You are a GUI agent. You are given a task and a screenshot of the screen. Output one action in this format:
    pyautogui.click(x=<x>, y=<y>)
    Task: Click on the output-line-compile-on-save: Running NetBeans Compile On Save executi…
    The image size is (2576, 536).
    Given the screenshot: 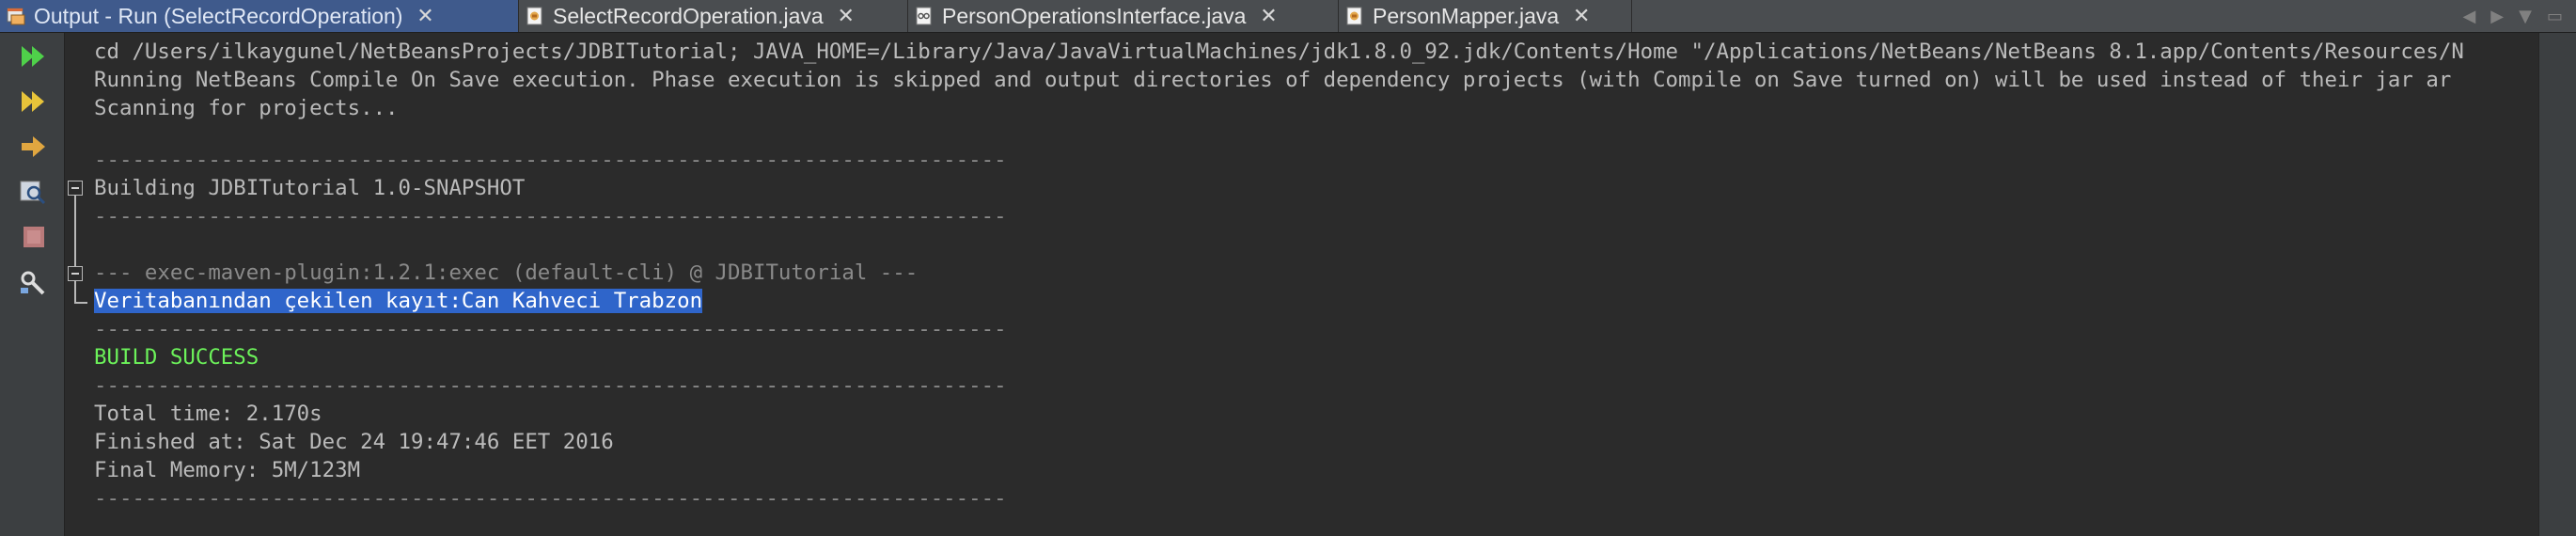 What is the action you would take?
    pyautogui.click(x=1273, y=80)
    